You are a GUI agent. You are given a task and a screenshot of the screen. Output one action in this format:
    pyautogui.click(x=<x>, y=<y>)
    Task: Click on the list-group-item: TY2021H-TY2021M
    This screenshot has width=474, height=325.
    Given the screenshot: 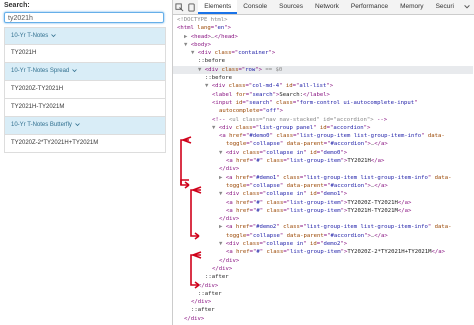 What is the action you would take?
    pyautogui.click(x=85, y=108)
    